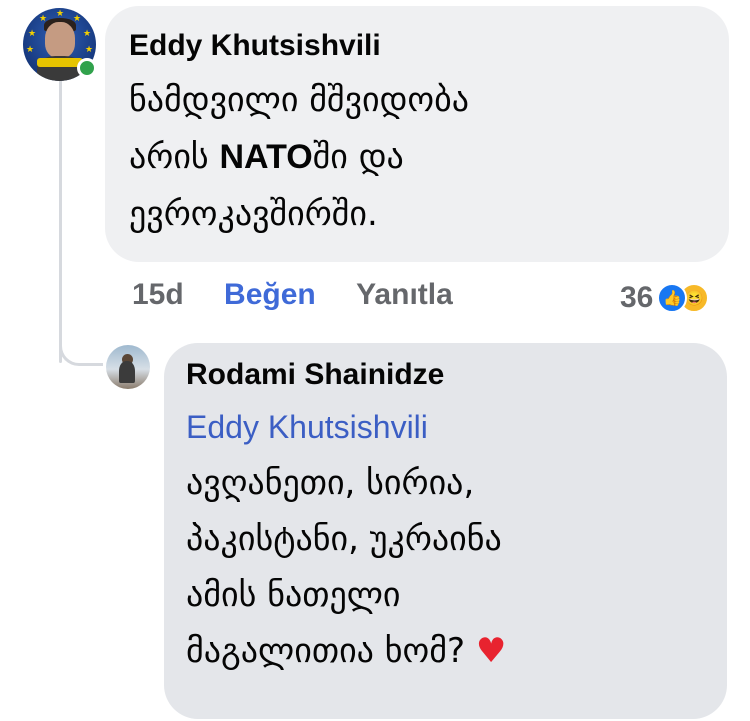  I want to click on reply-line-4: მაგალითია ხომ?, so click(326, 651).